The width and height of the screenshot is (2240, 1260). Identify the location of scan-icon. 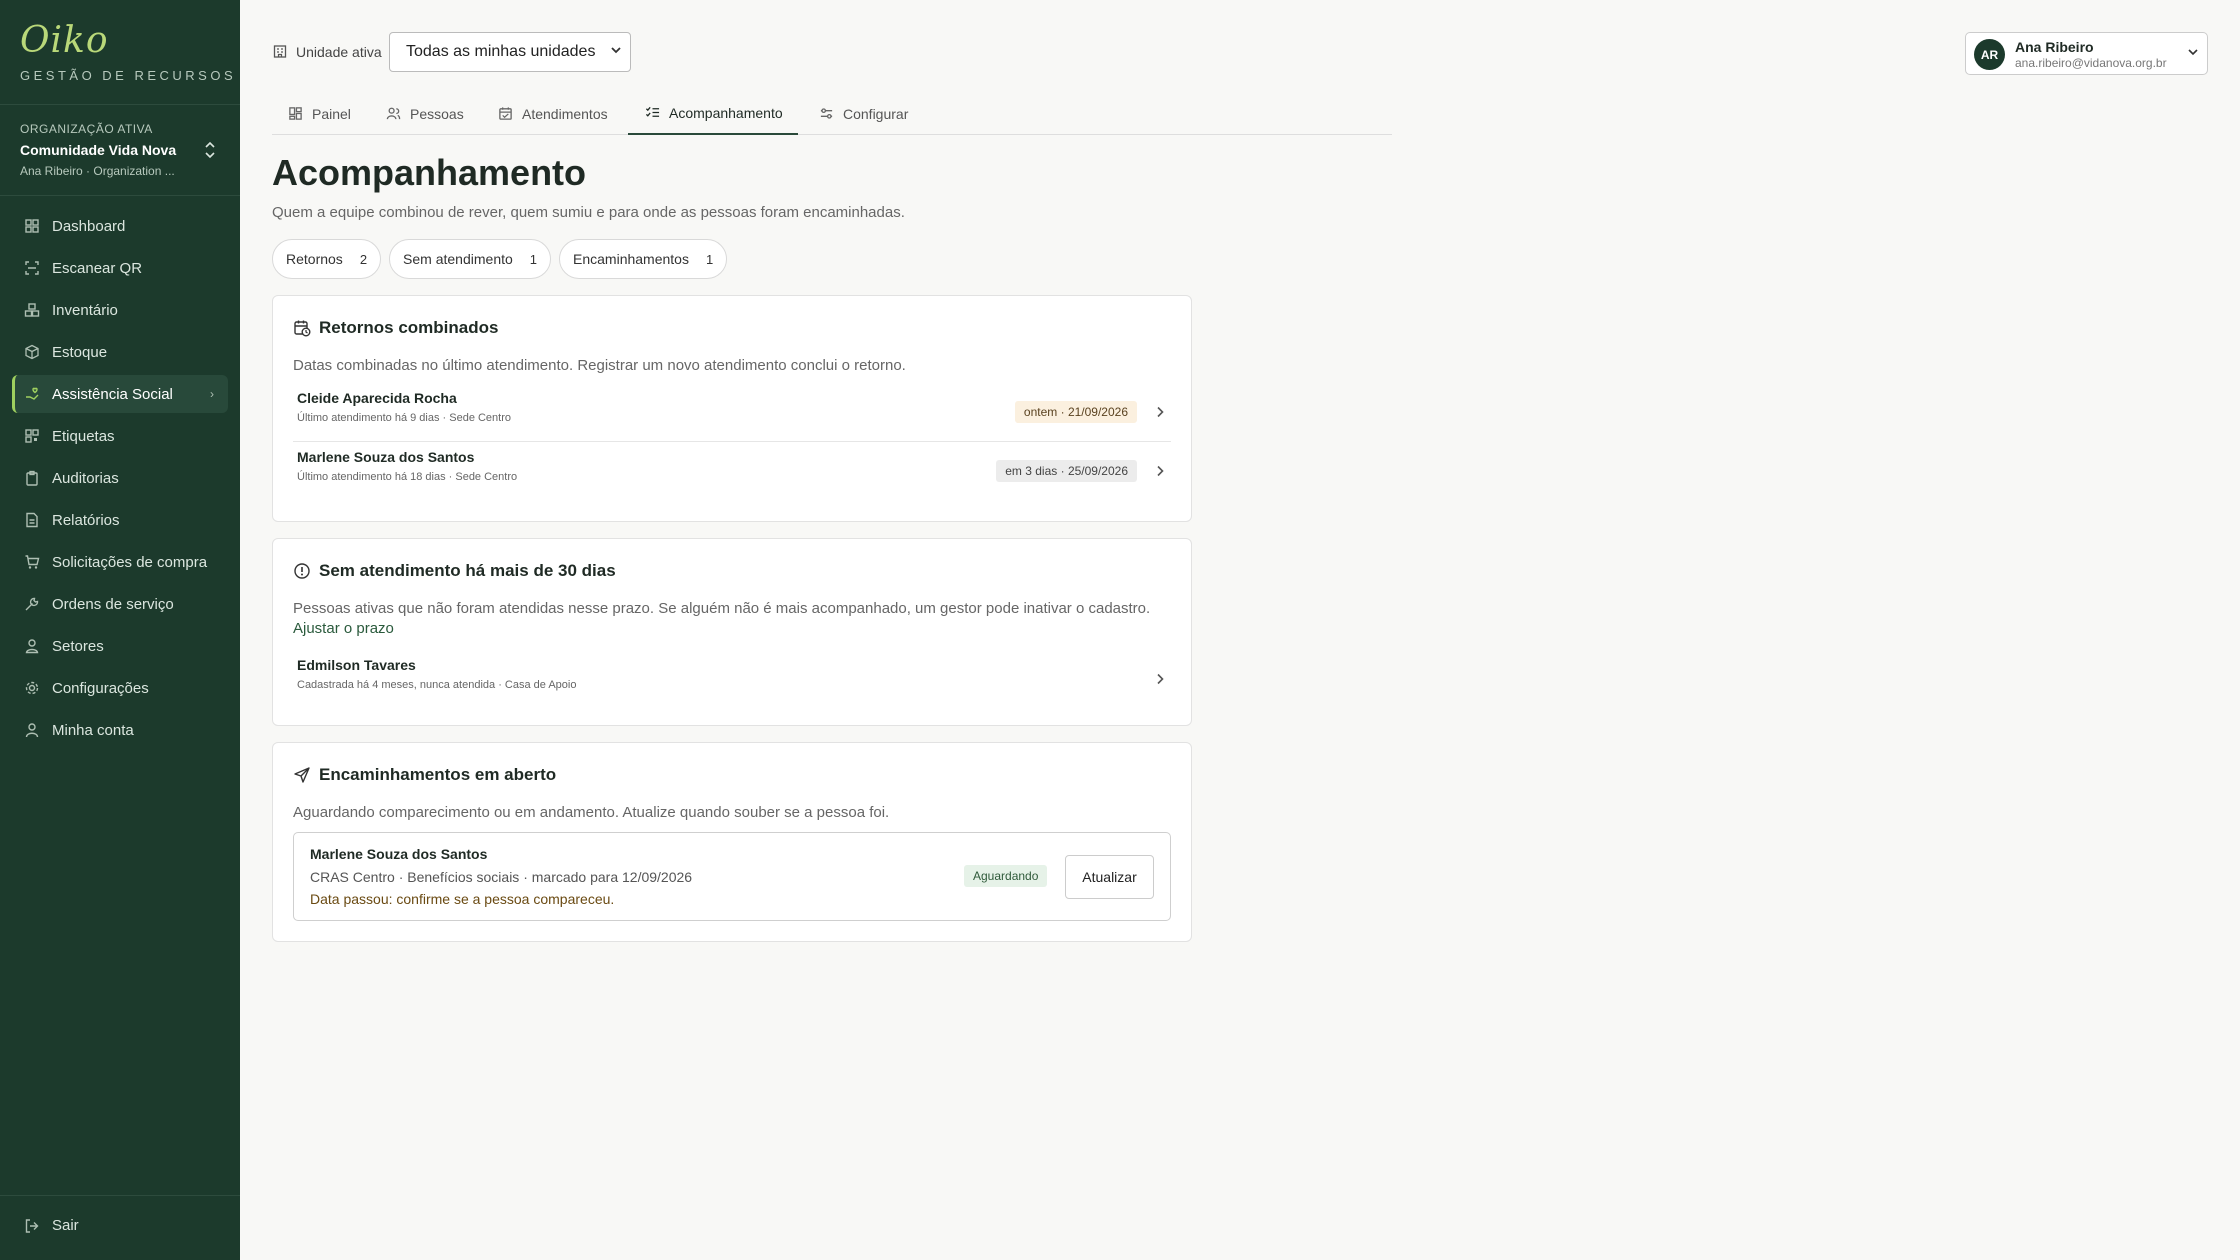
(32, 268).